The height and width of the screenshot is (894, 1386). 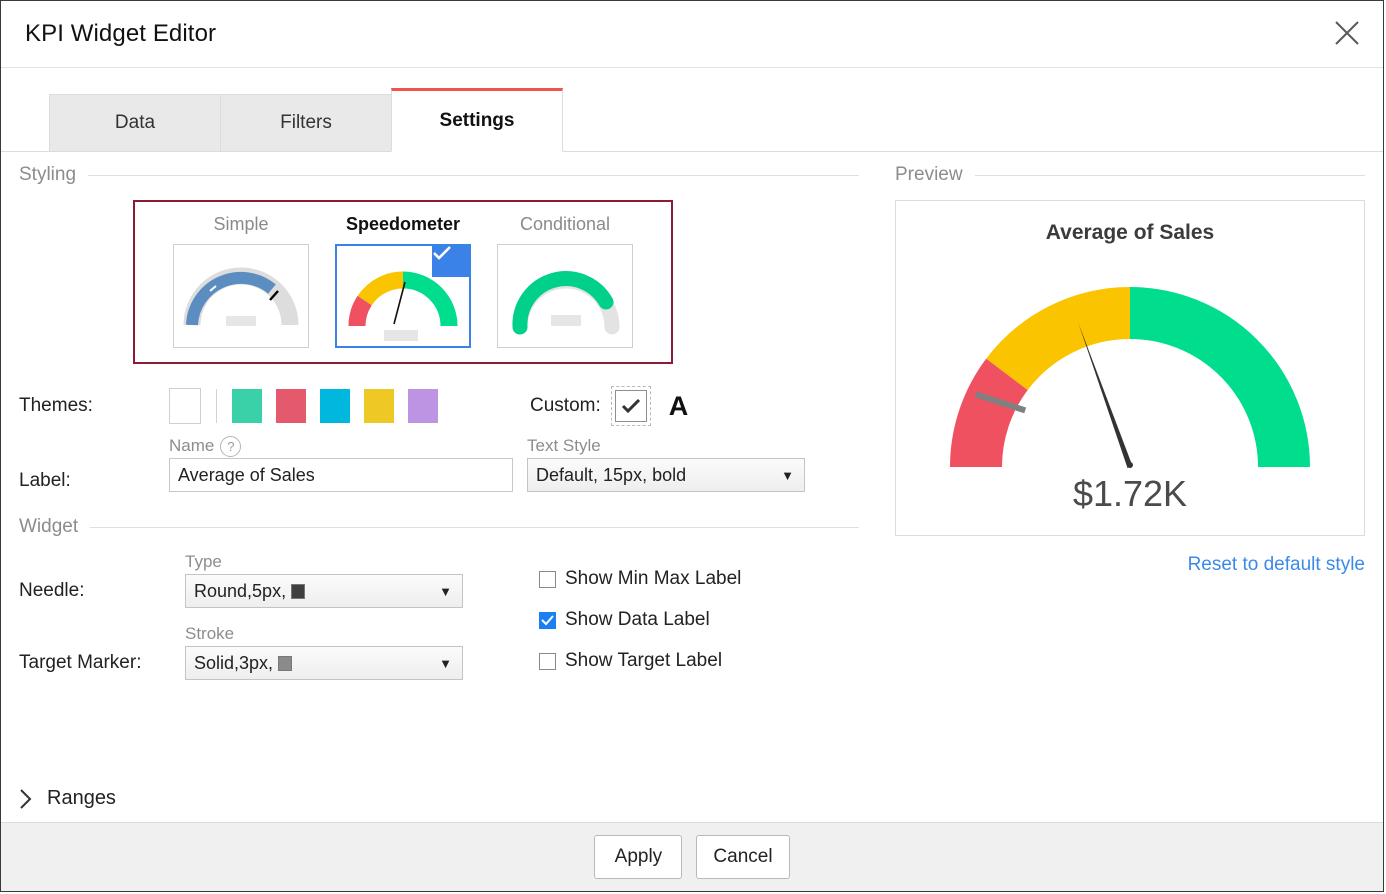 I want to click on text-style-select: Default, 15px, bold ▼, so click(x=666, y=475).